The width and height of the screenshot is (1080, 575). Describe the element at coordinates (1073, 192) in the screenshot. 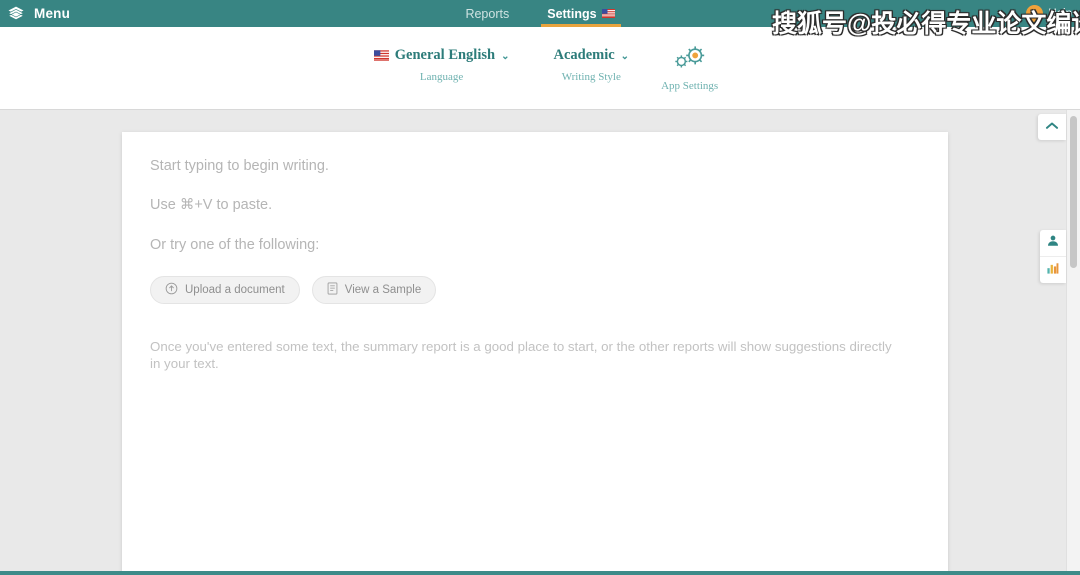

I see `scrollbar-thumb` at that location.